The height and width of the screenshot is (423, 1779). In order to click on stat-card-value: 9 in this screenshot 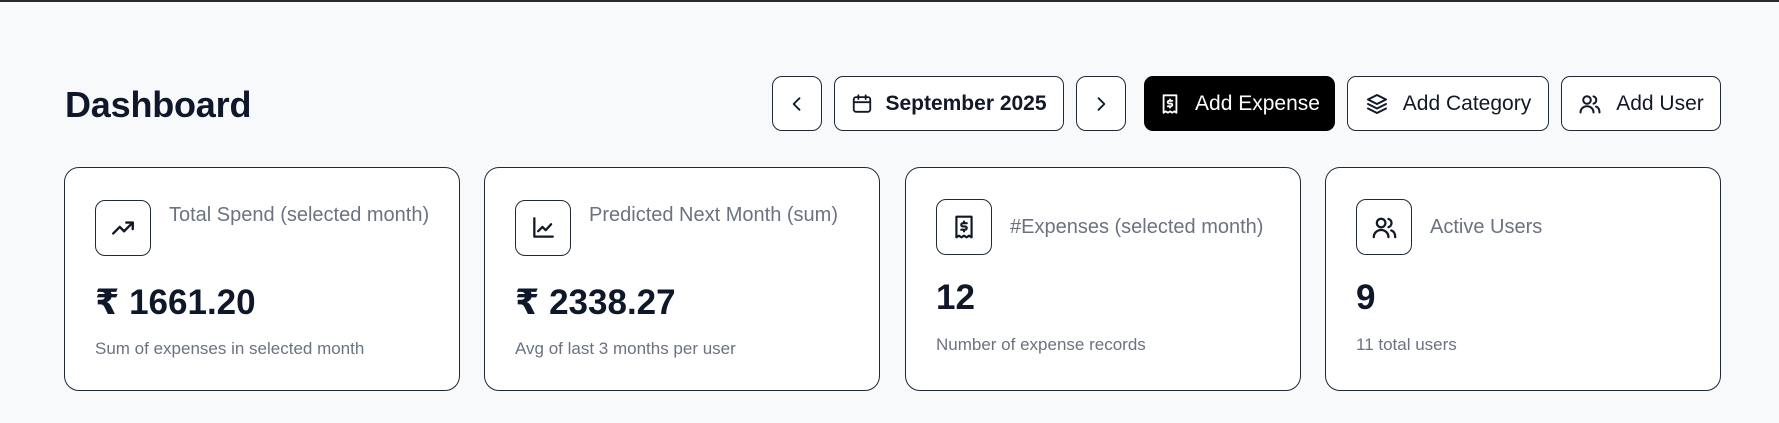, I will do `click(1366, 297)`.